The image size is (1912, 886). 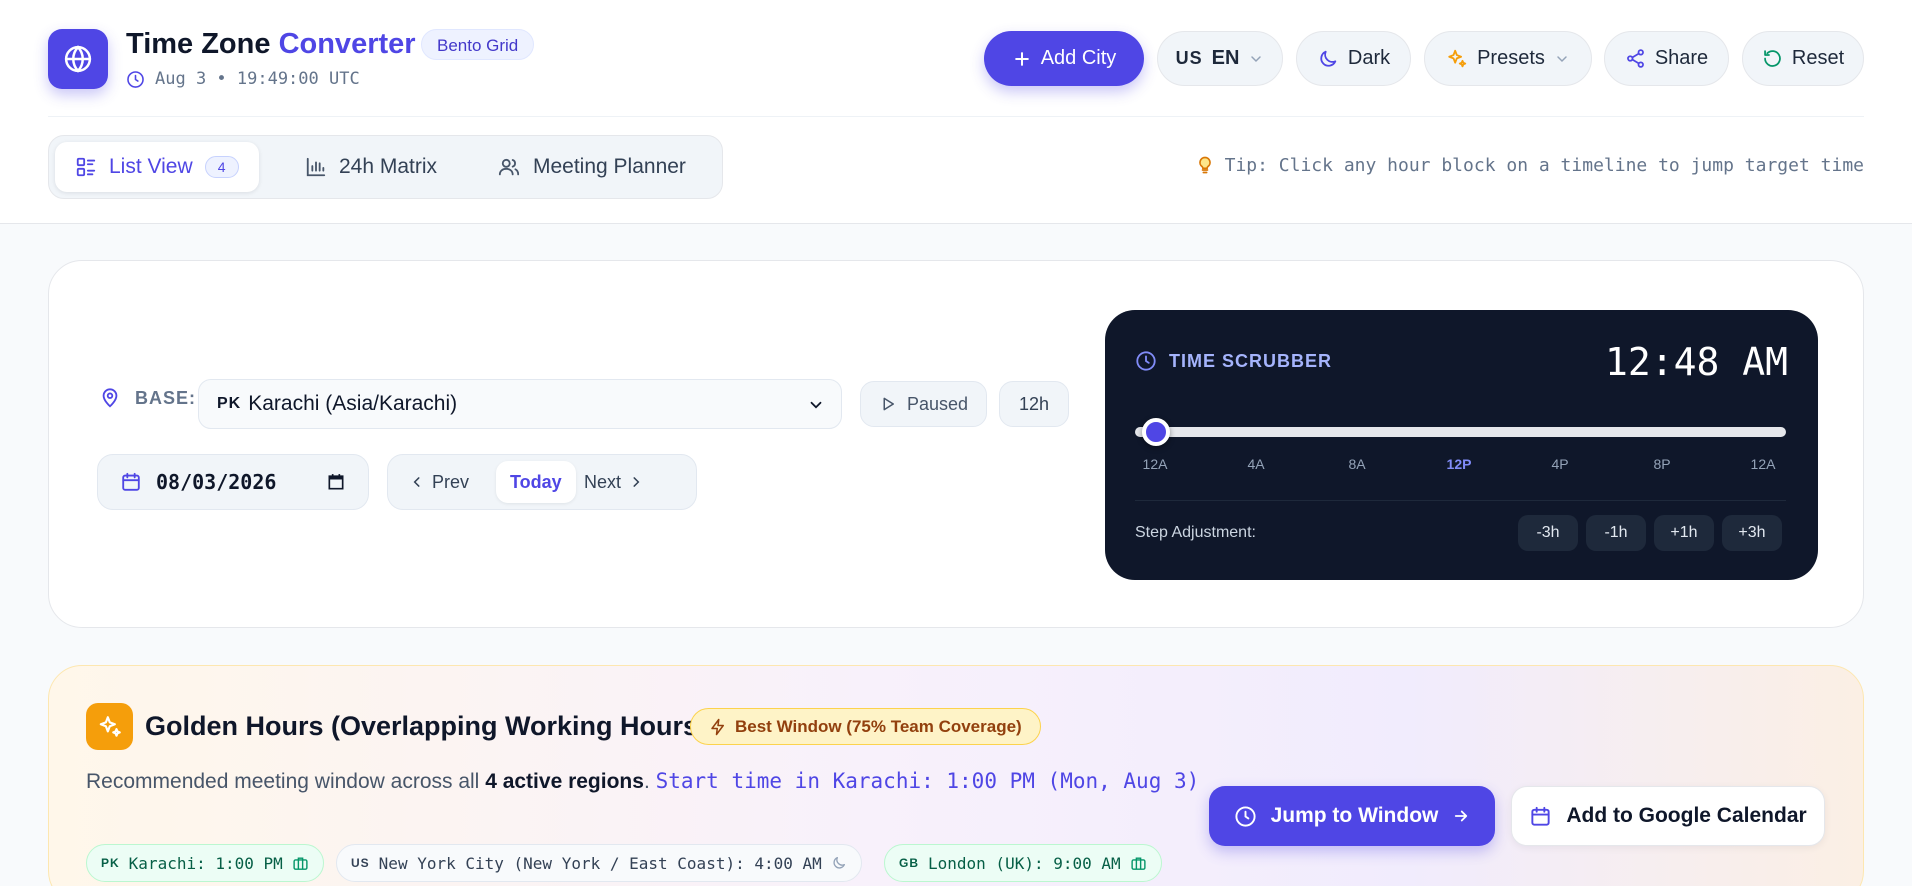 I want to click on sparkles-icon, so click(x=1457, y=59).